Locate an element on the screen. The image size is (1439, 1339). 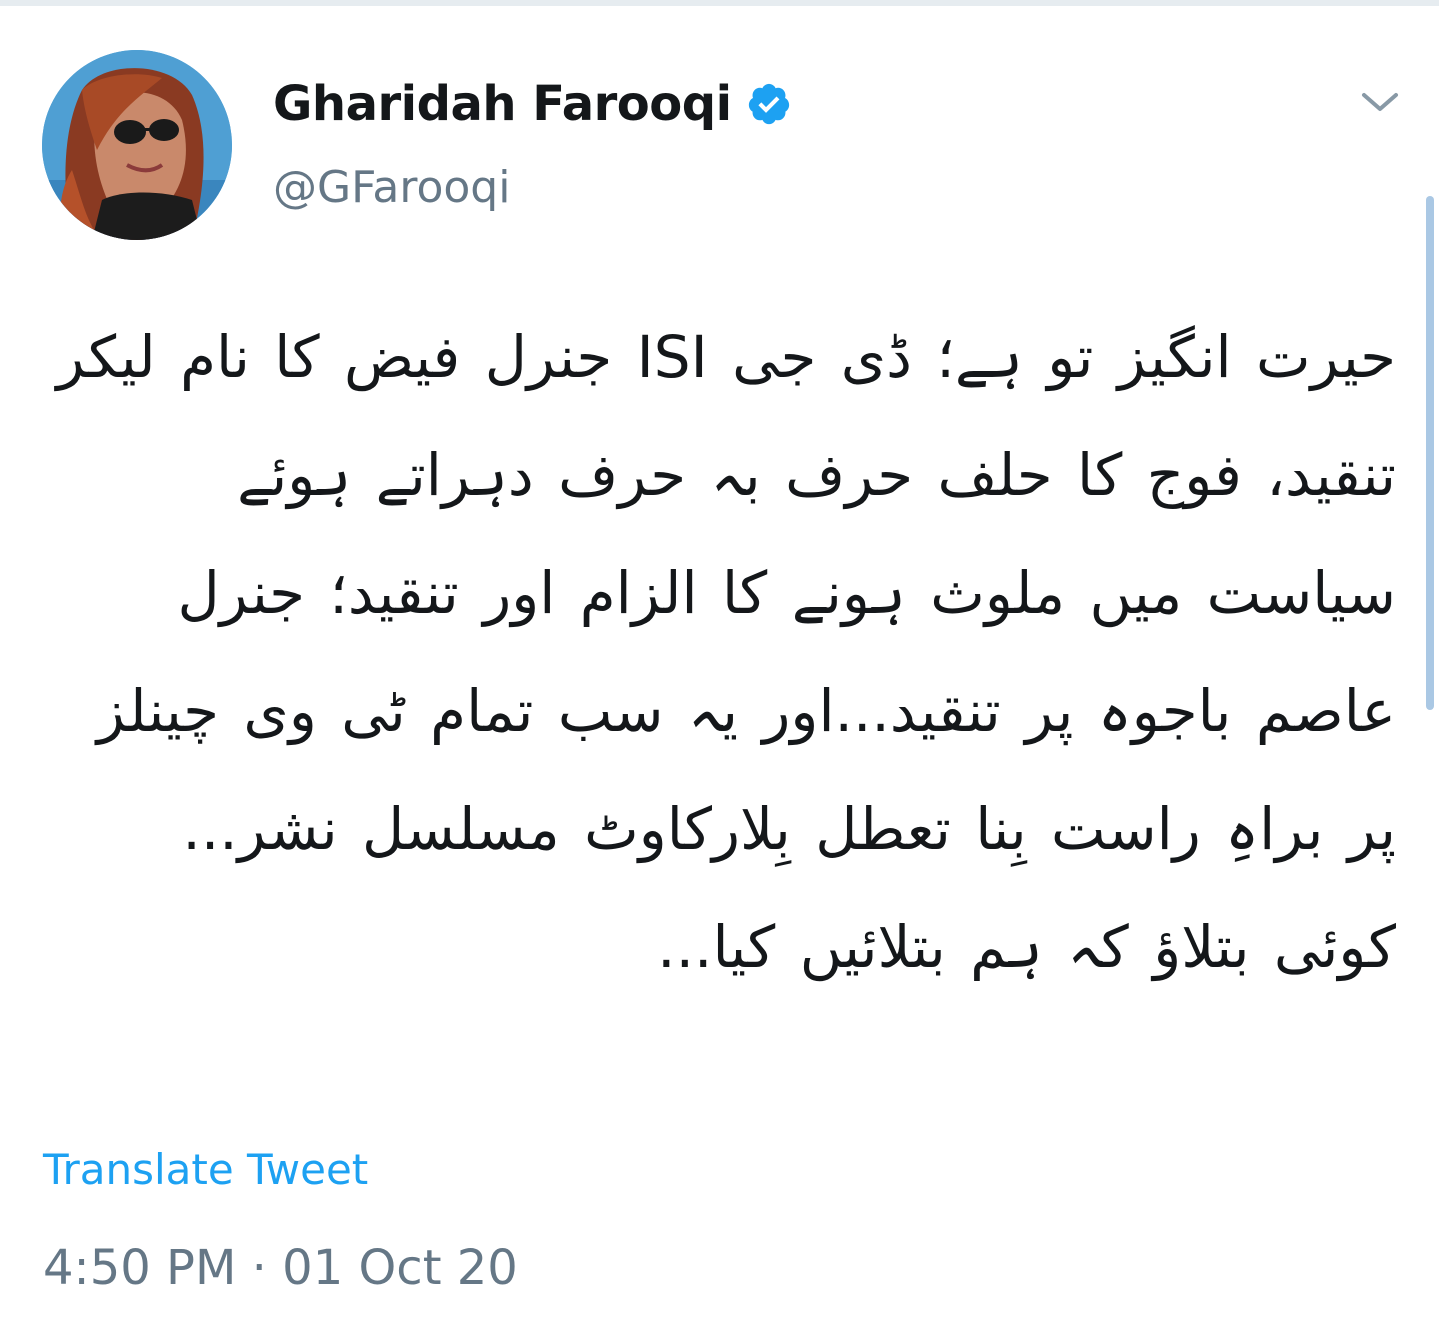
chevron-down-icon is located at coordinates (1380, 102).